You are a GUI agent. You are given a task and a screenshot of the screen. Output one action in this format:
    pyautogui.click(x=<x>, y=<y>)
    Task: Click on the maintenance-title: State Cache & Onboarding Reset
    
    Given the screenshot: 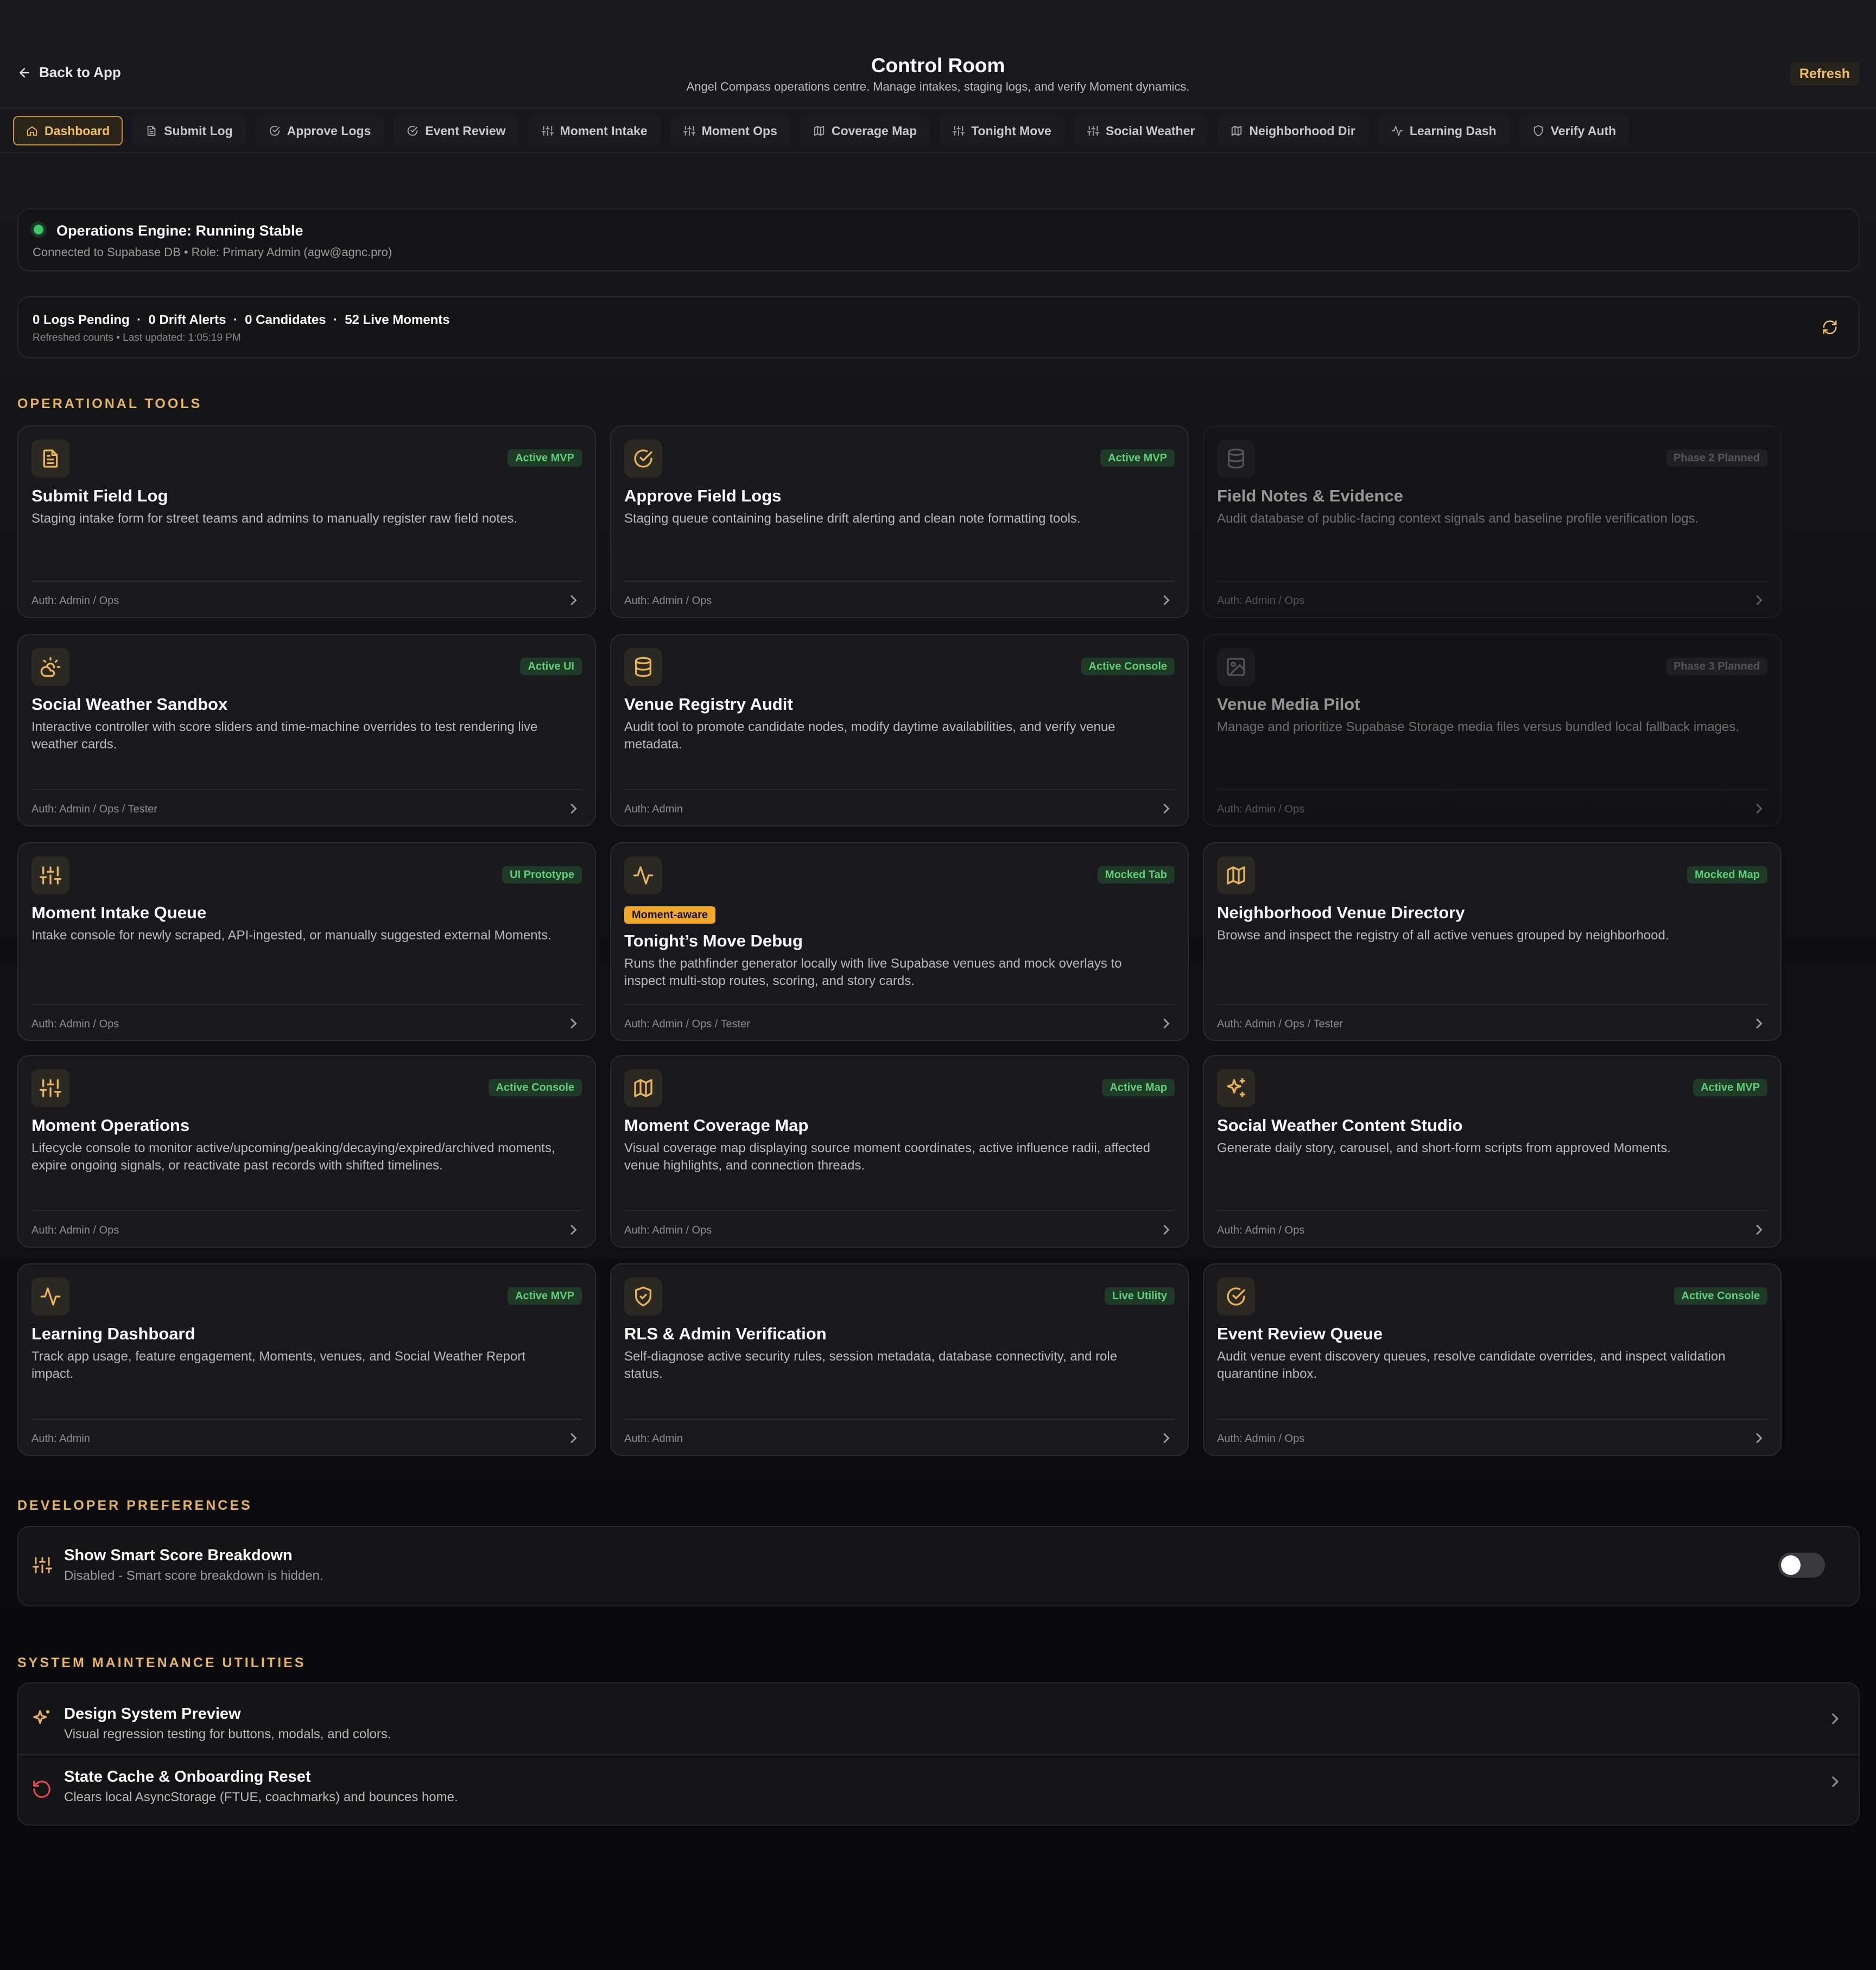 What is the action you would take?
    pyautogui.click(x=187, y=1777)
    